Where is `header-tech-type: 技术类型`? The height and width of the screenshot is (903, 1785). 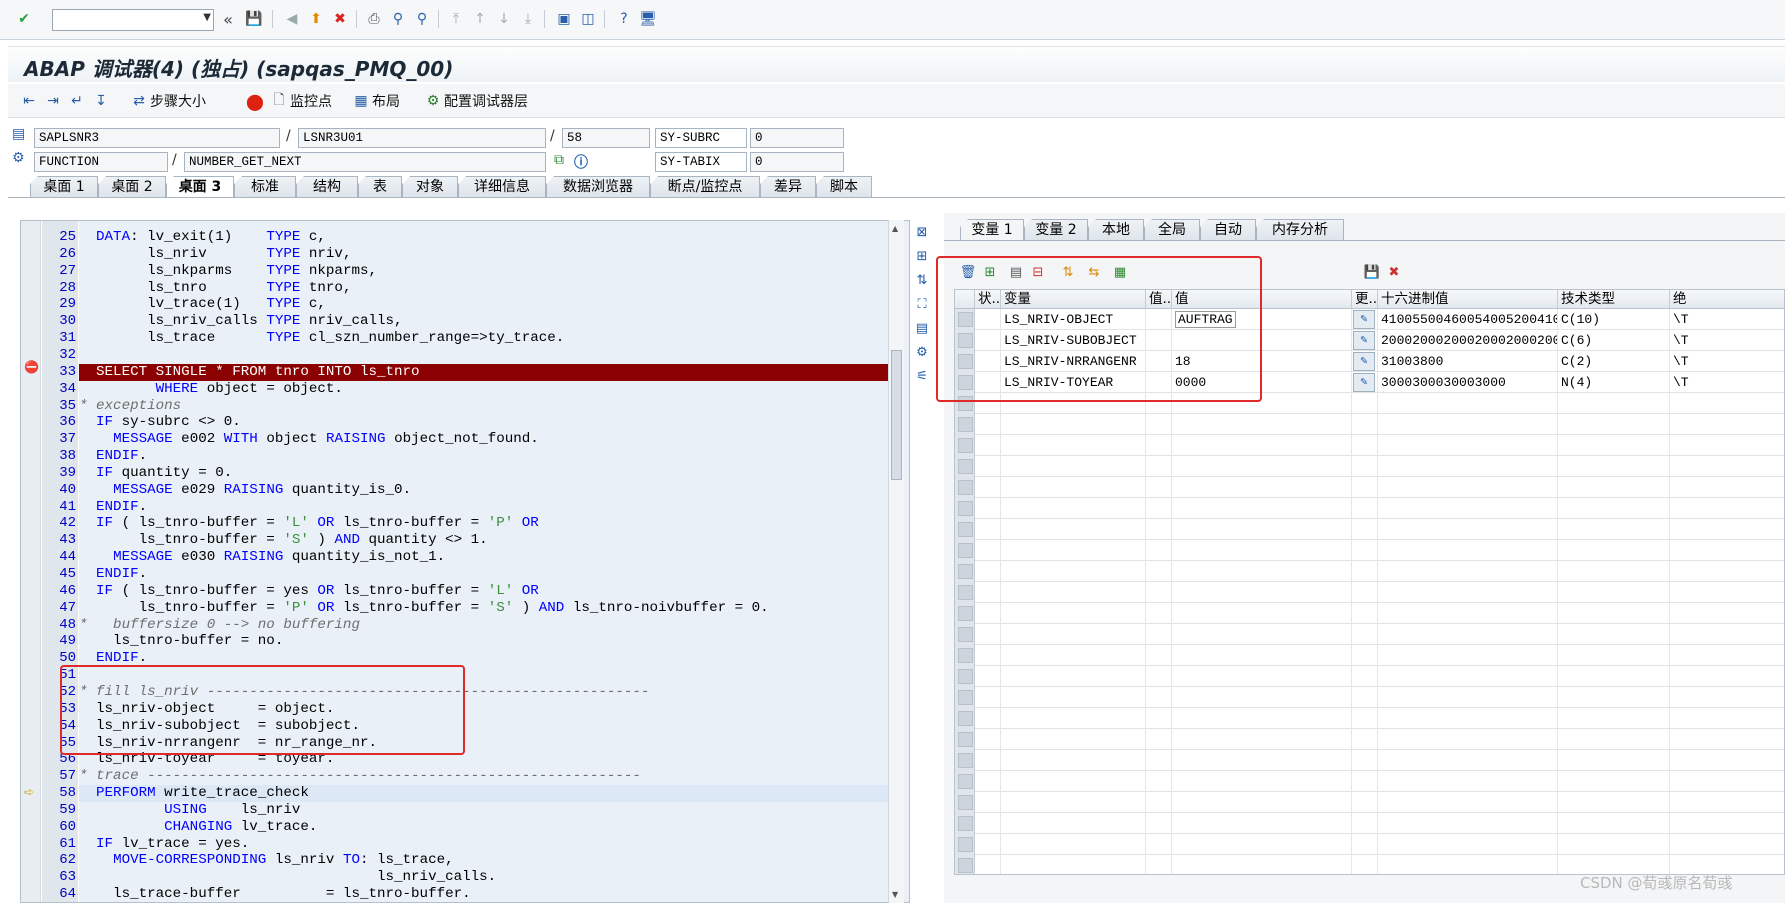
header-tech-type: 技术类型 is located at coordinates (1614, 299).